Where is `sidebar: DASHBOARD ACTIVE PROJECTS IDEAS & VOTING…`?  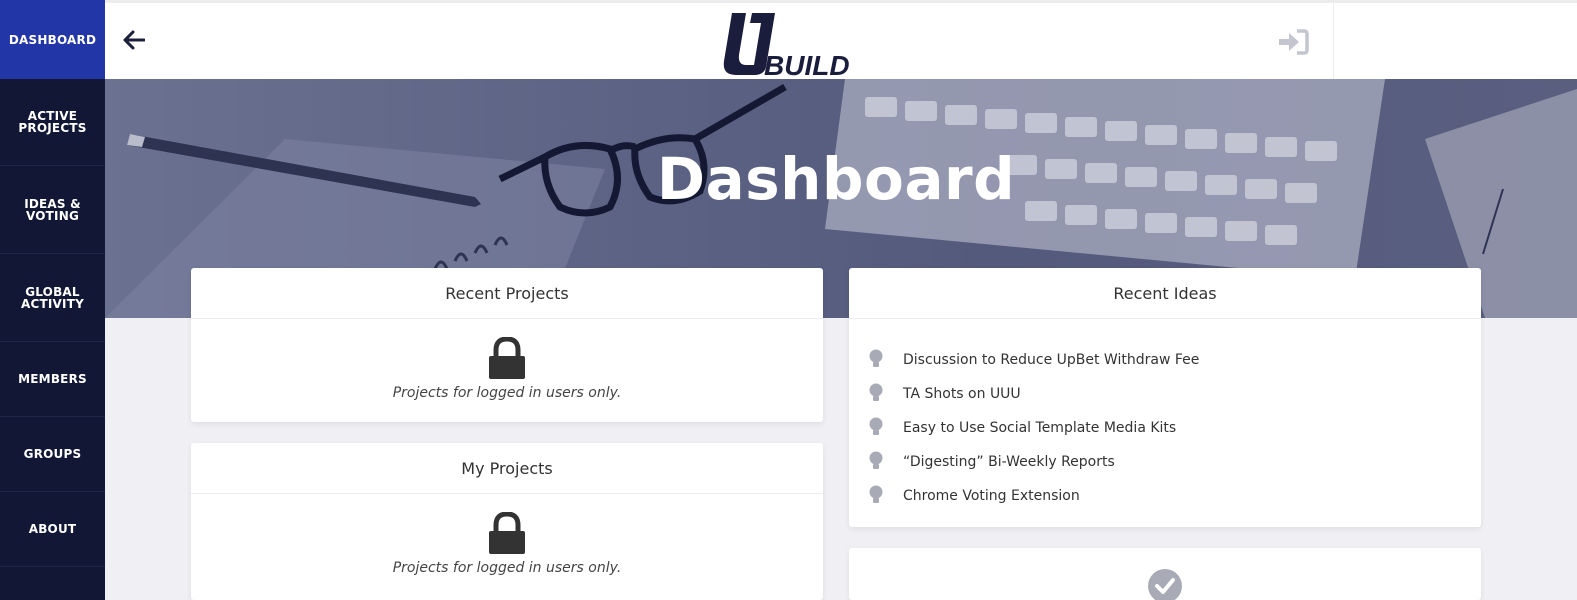 sidebar: DASHBOARD ACTIVE PROJECTS IDEAS & VOTING… is located at coordinates (52, 300).